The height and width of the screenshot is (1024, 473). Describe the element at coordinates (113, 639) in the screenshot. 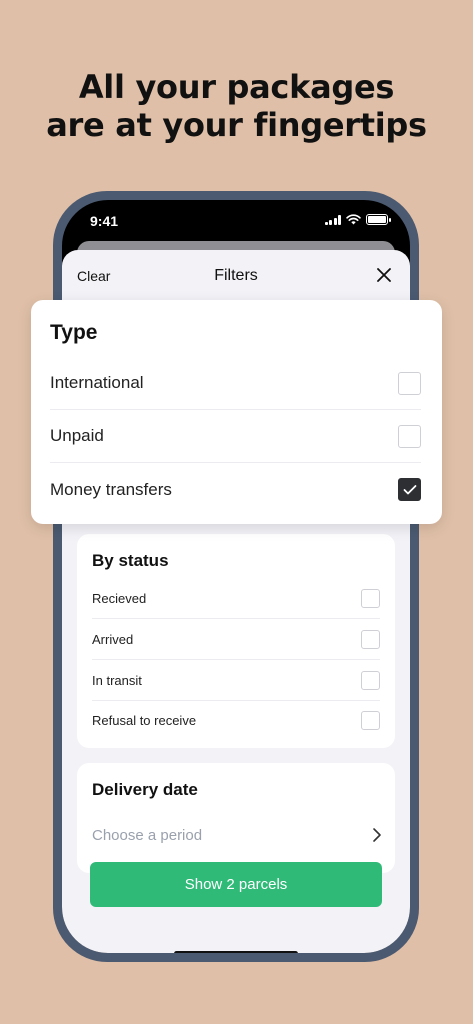

I see `status-option-label: Arrived` at that location.